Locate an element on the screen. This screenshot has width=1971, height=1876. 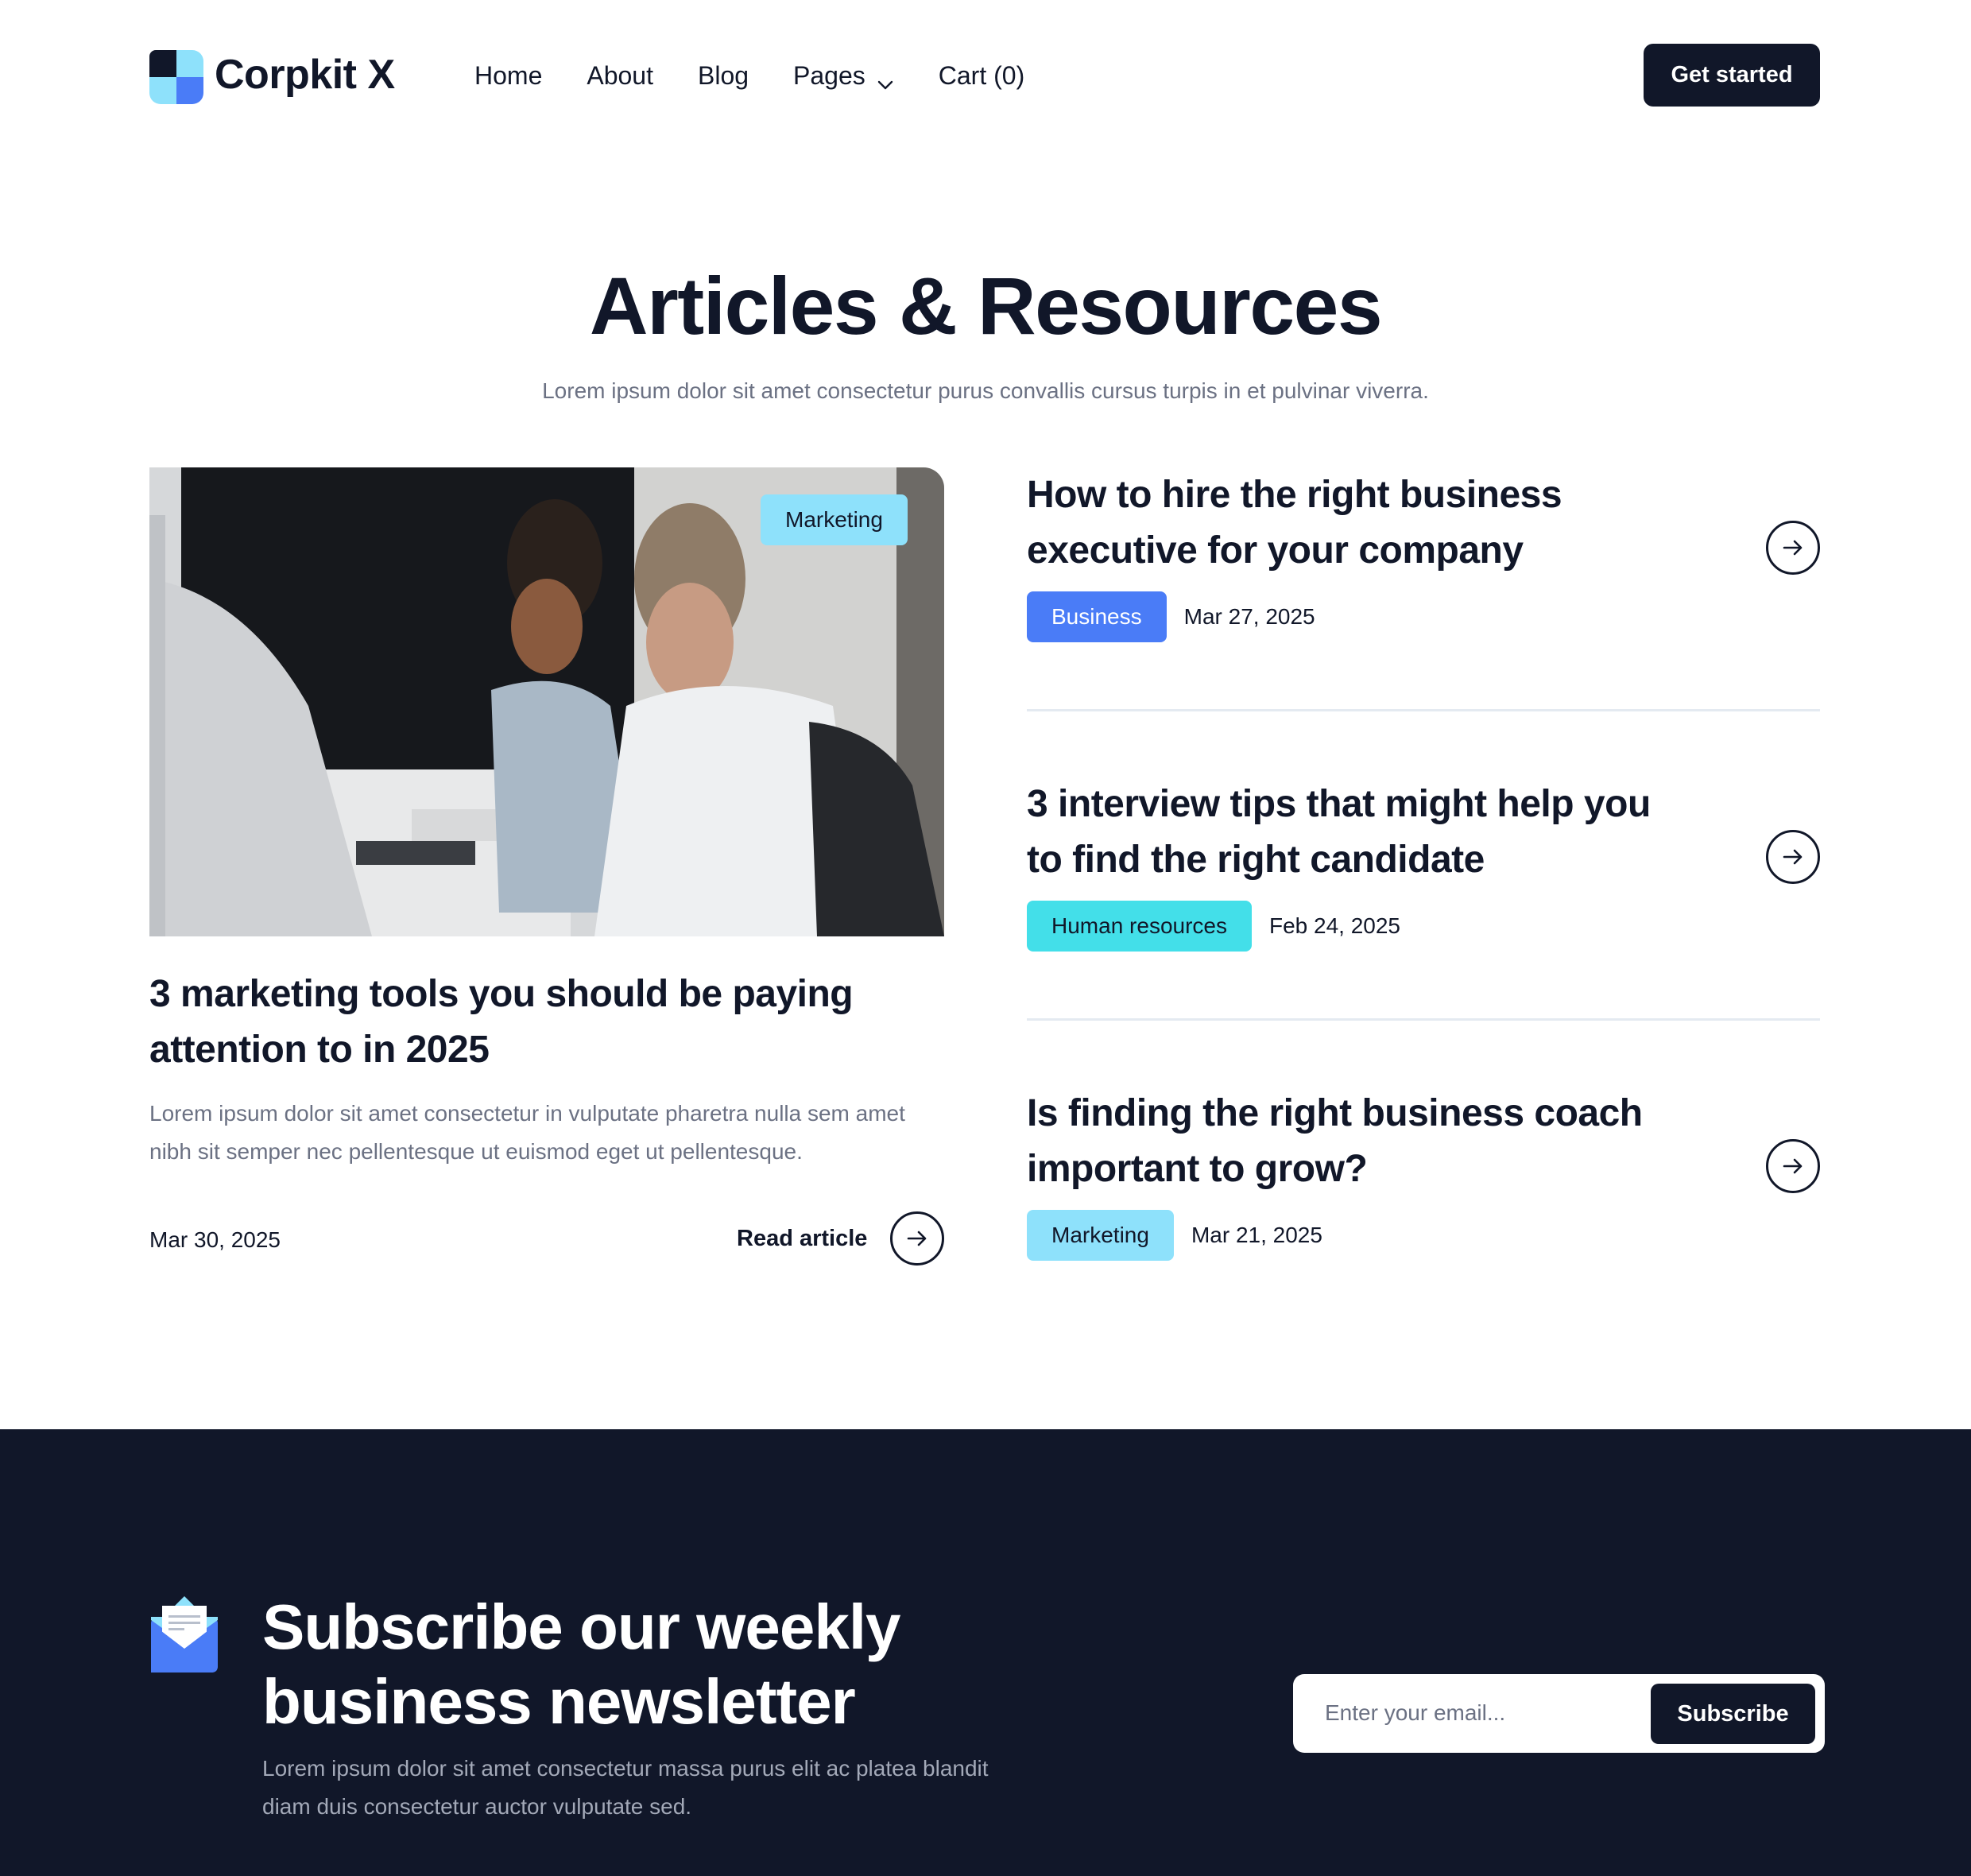
featured-category-tag: Marketing is located at coordinates (834, 519).